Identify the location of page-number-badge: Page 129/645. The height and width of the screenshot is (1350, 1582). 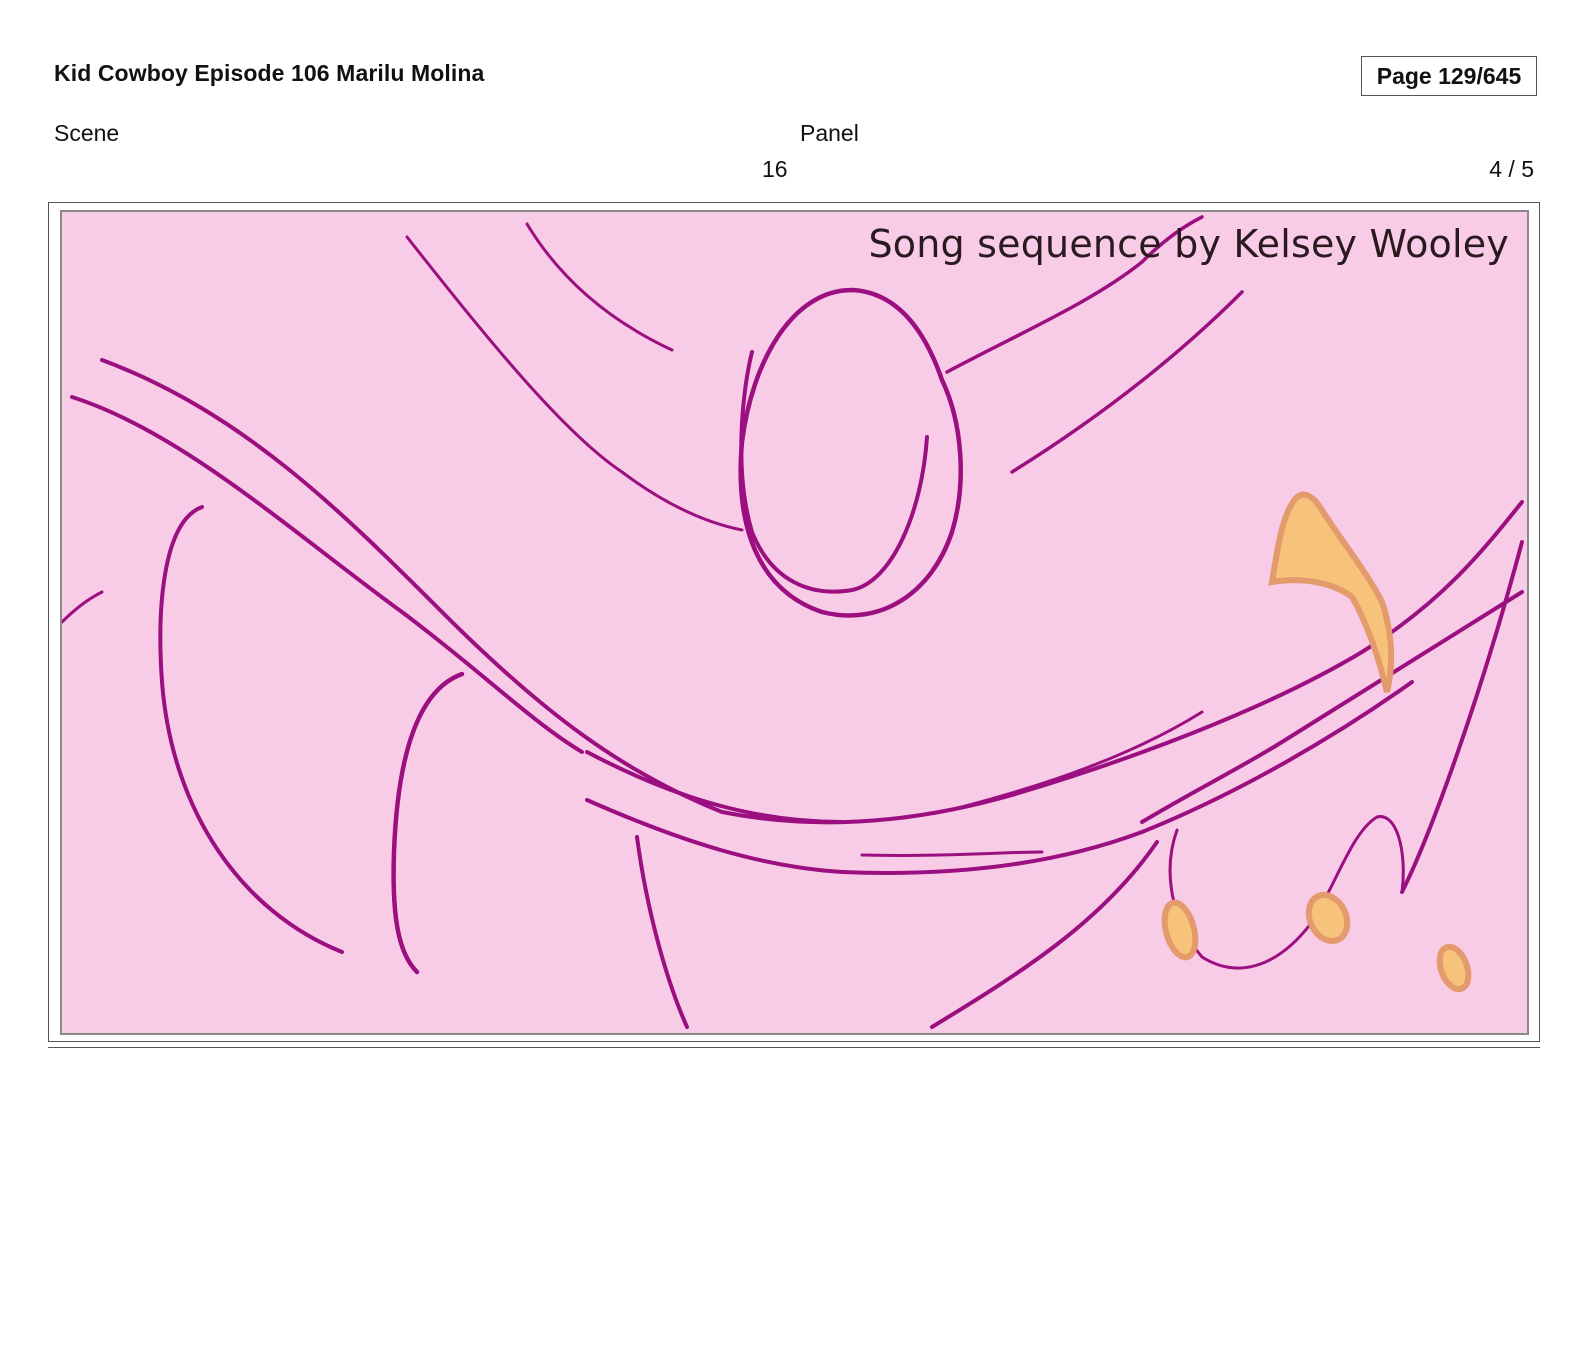
(1449, 76).